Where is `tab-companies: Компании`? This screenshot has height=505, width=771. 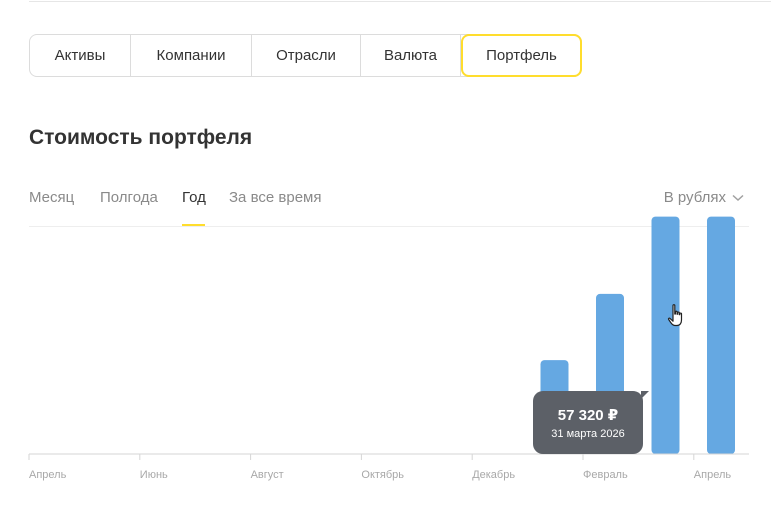
tab-companies: Компании is located at coordinates (191, 55).